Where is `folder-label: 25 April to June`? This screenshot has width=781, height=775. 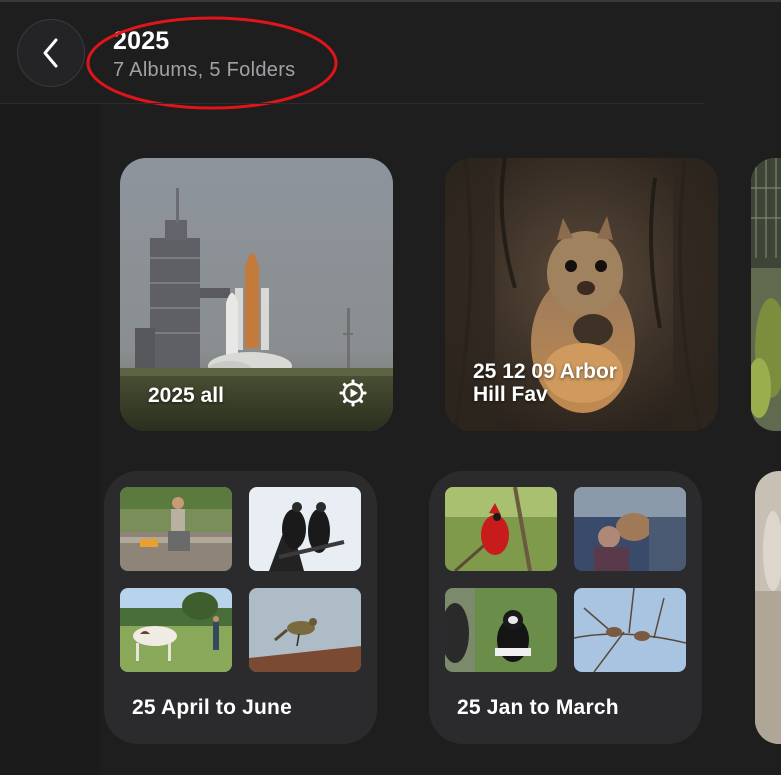 folder-label: 25 April to June is located at coordinates (212, 707).